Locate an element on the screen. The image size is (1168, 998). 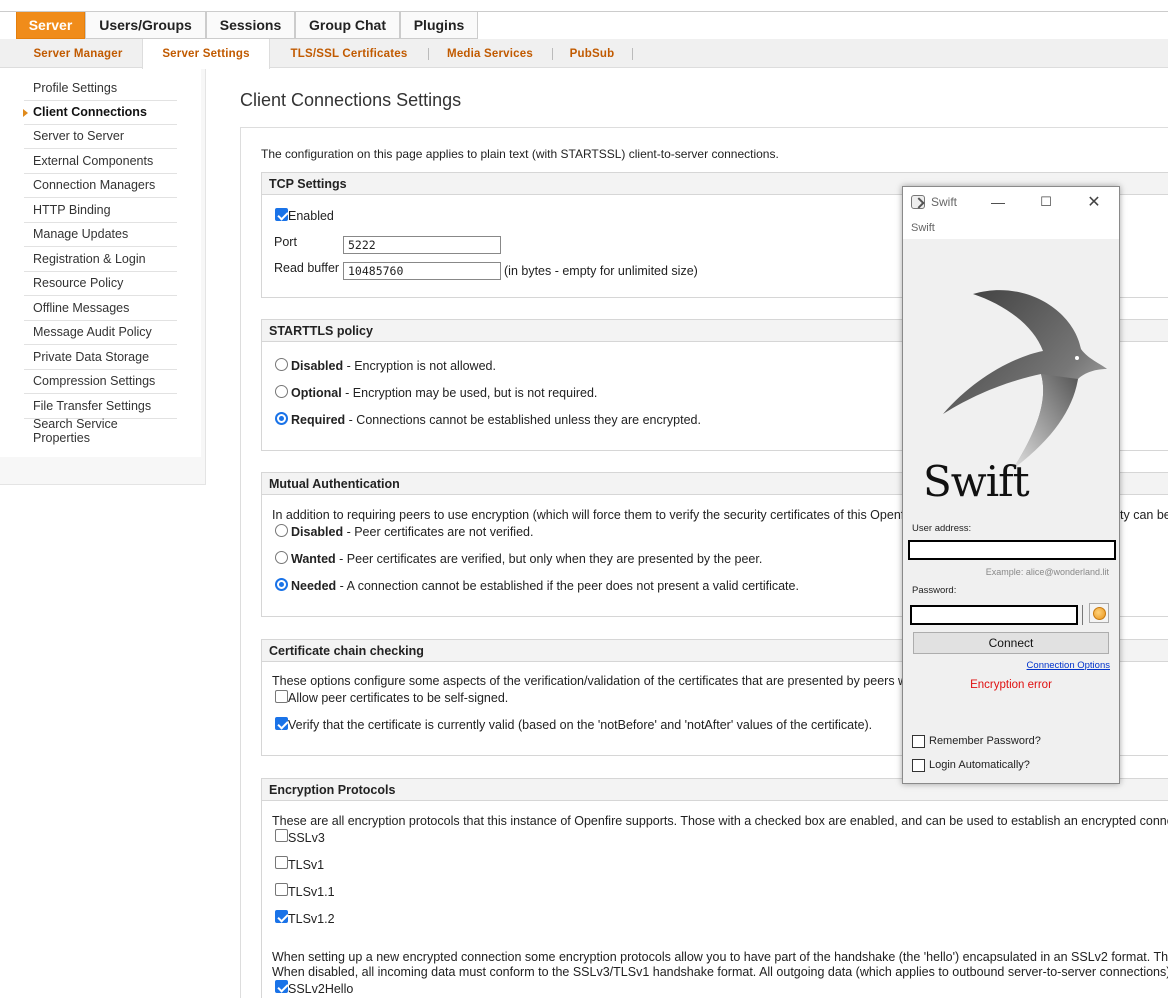
read-buffer-input is located at coordinates (422, 271).